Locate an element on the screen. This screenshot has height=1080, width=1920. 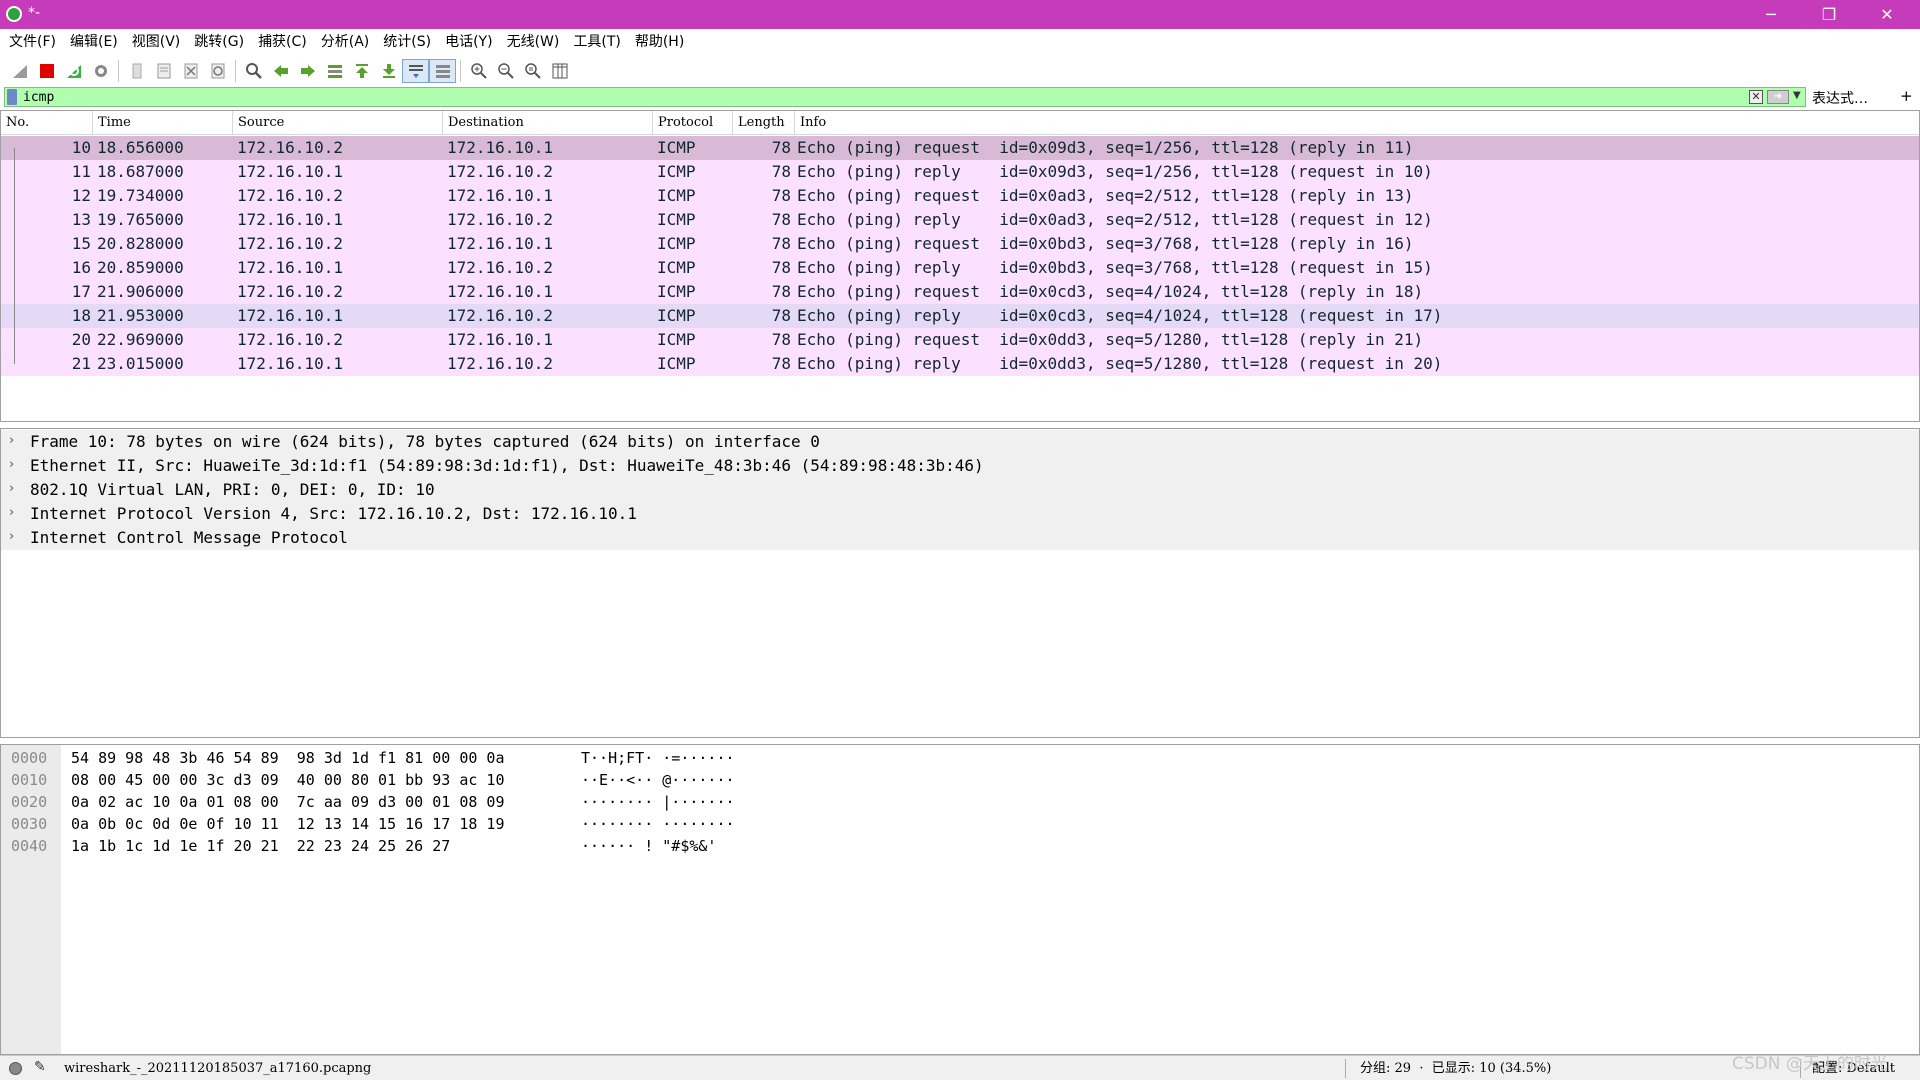
edit-comment-icon: ✎ is located at coordinates (40, 1067).